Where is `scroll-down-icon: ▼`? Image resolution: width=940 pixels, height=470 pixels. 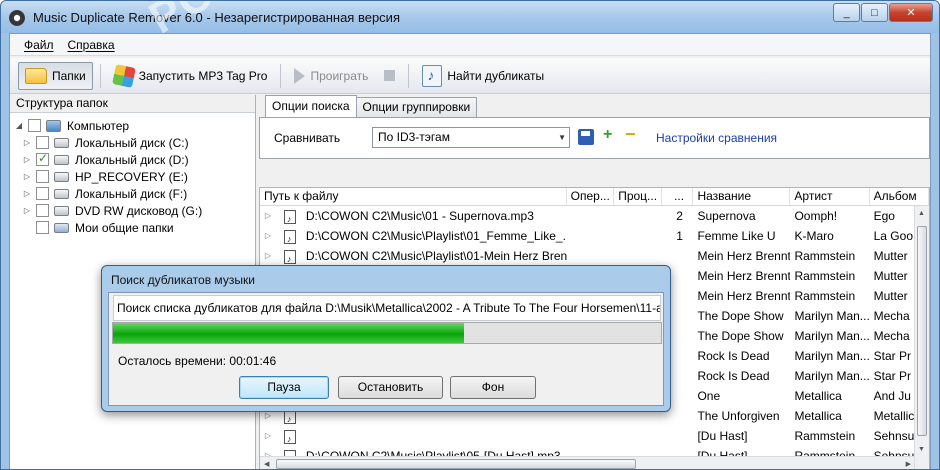
scroll-down-icon: ▼ is located at coordinates (921, 449).